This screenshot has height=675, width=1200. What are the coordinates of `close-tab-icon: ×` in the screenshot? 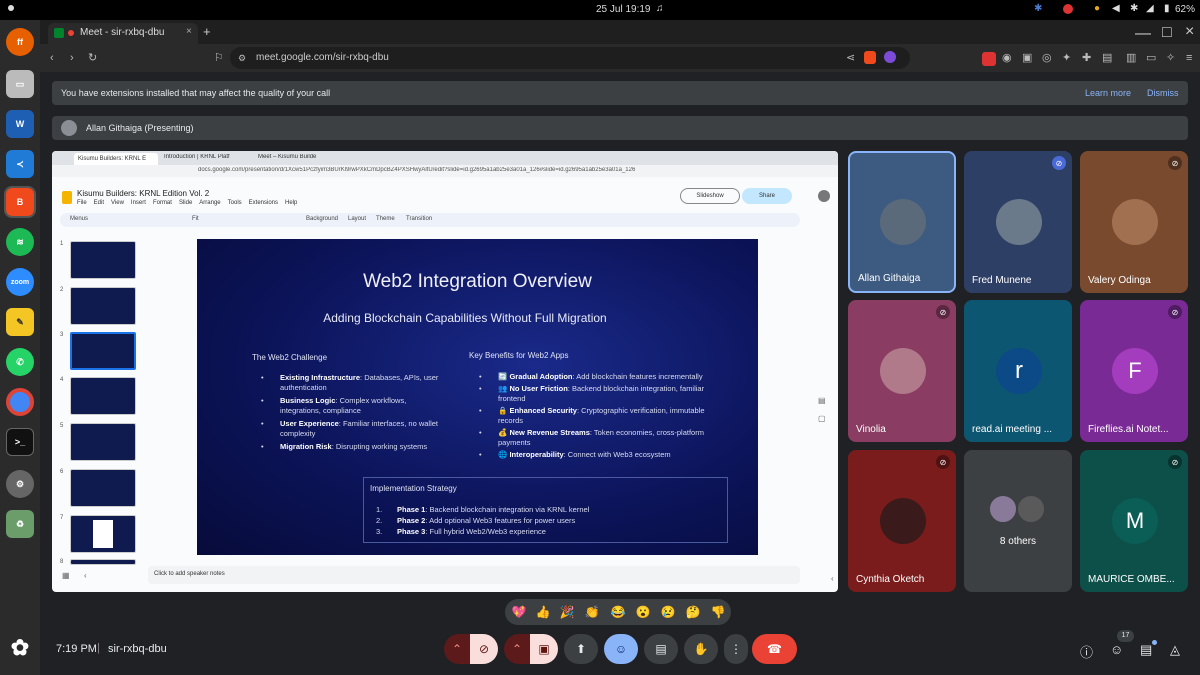 It's located at (189, 31).